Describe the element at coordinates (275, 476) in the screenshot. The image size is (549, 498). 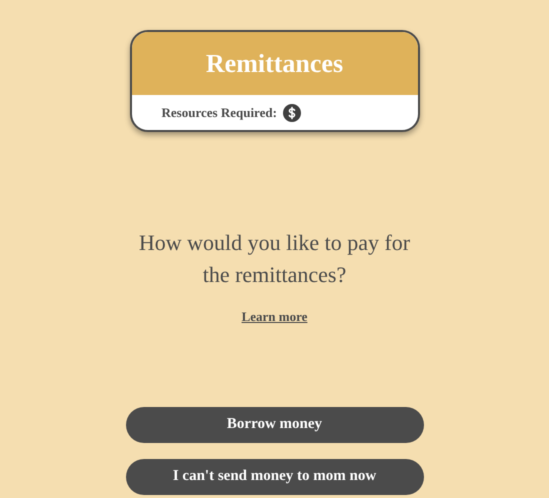
I see `option-button: I can't send money to mom now` at that location.